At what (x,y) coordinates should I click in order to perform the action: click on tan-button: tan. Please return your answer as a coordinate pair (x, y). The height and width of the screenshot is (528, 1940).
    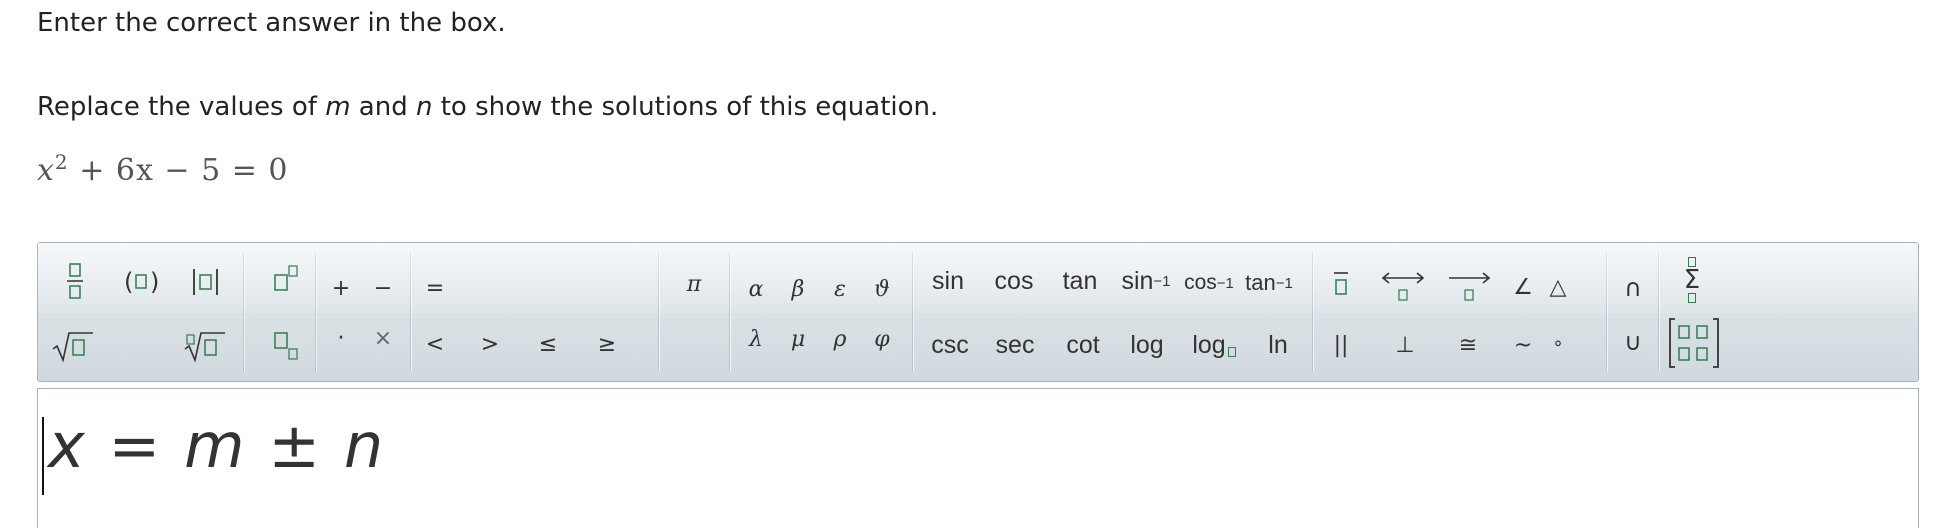
    Looking at the image, I should click on (1080, 281).